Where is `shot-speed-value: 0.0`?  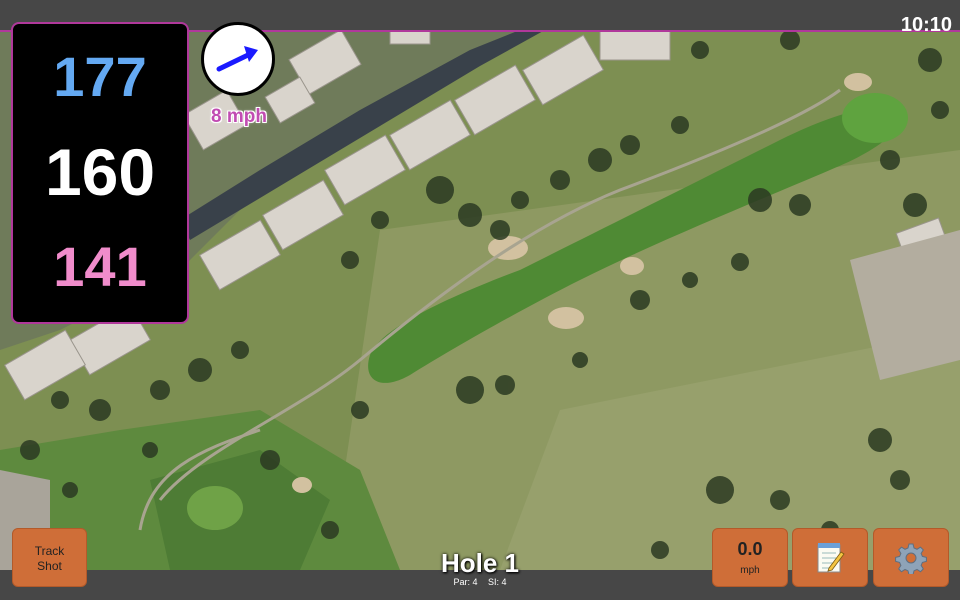
shot-speed-value: 0.0 is located at coordinates (750, 549).